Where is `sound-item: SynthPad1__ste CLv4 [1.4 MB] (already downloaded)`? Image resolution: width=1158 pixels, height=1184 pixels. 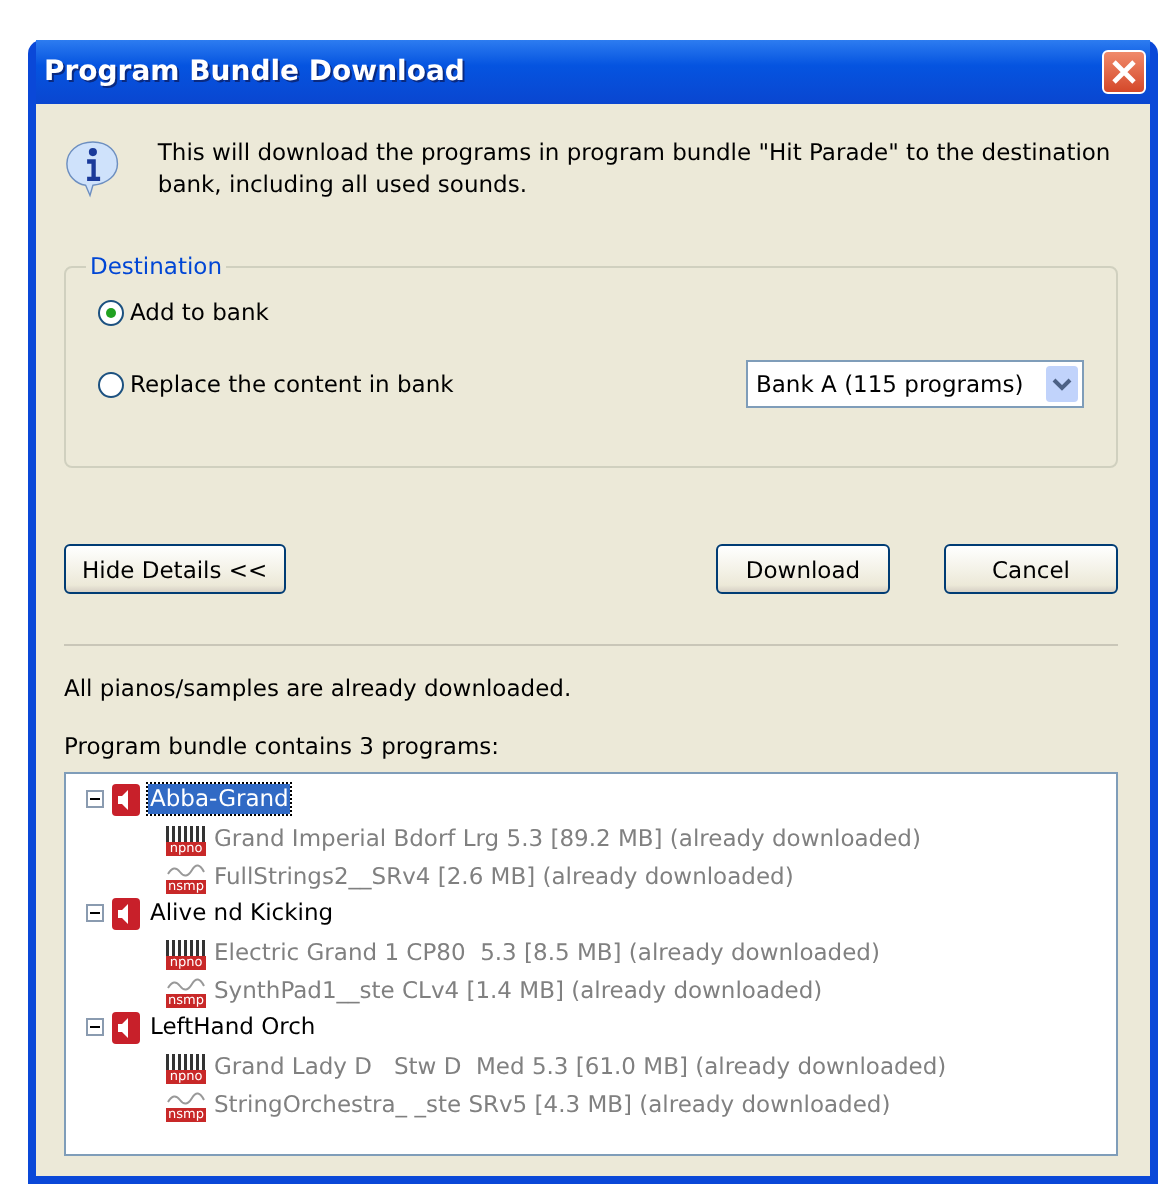
sound-item: SynthPad1__ste CLv4 [1.4 MB] (already downloaded) is located at coordinates (518, 989).